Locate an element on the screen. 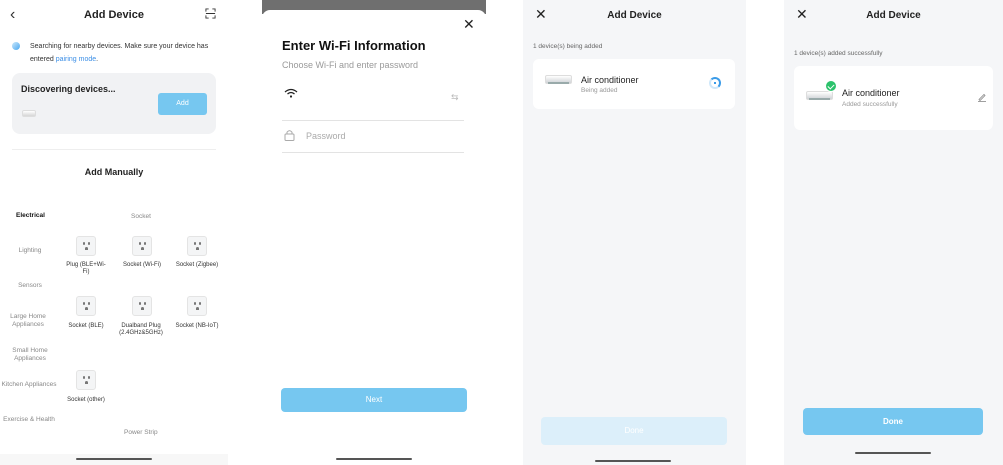 The height and width of the screenshot is (465, 1003). device-card: Air conditioner Being added is located at coordinates (634, 84).